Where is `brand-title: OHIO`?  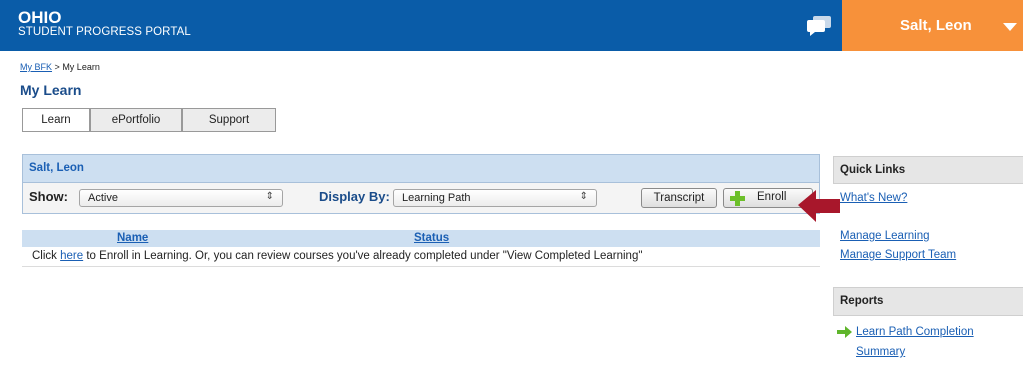 brand-title: OHIO is located at coordinates (40, 17).